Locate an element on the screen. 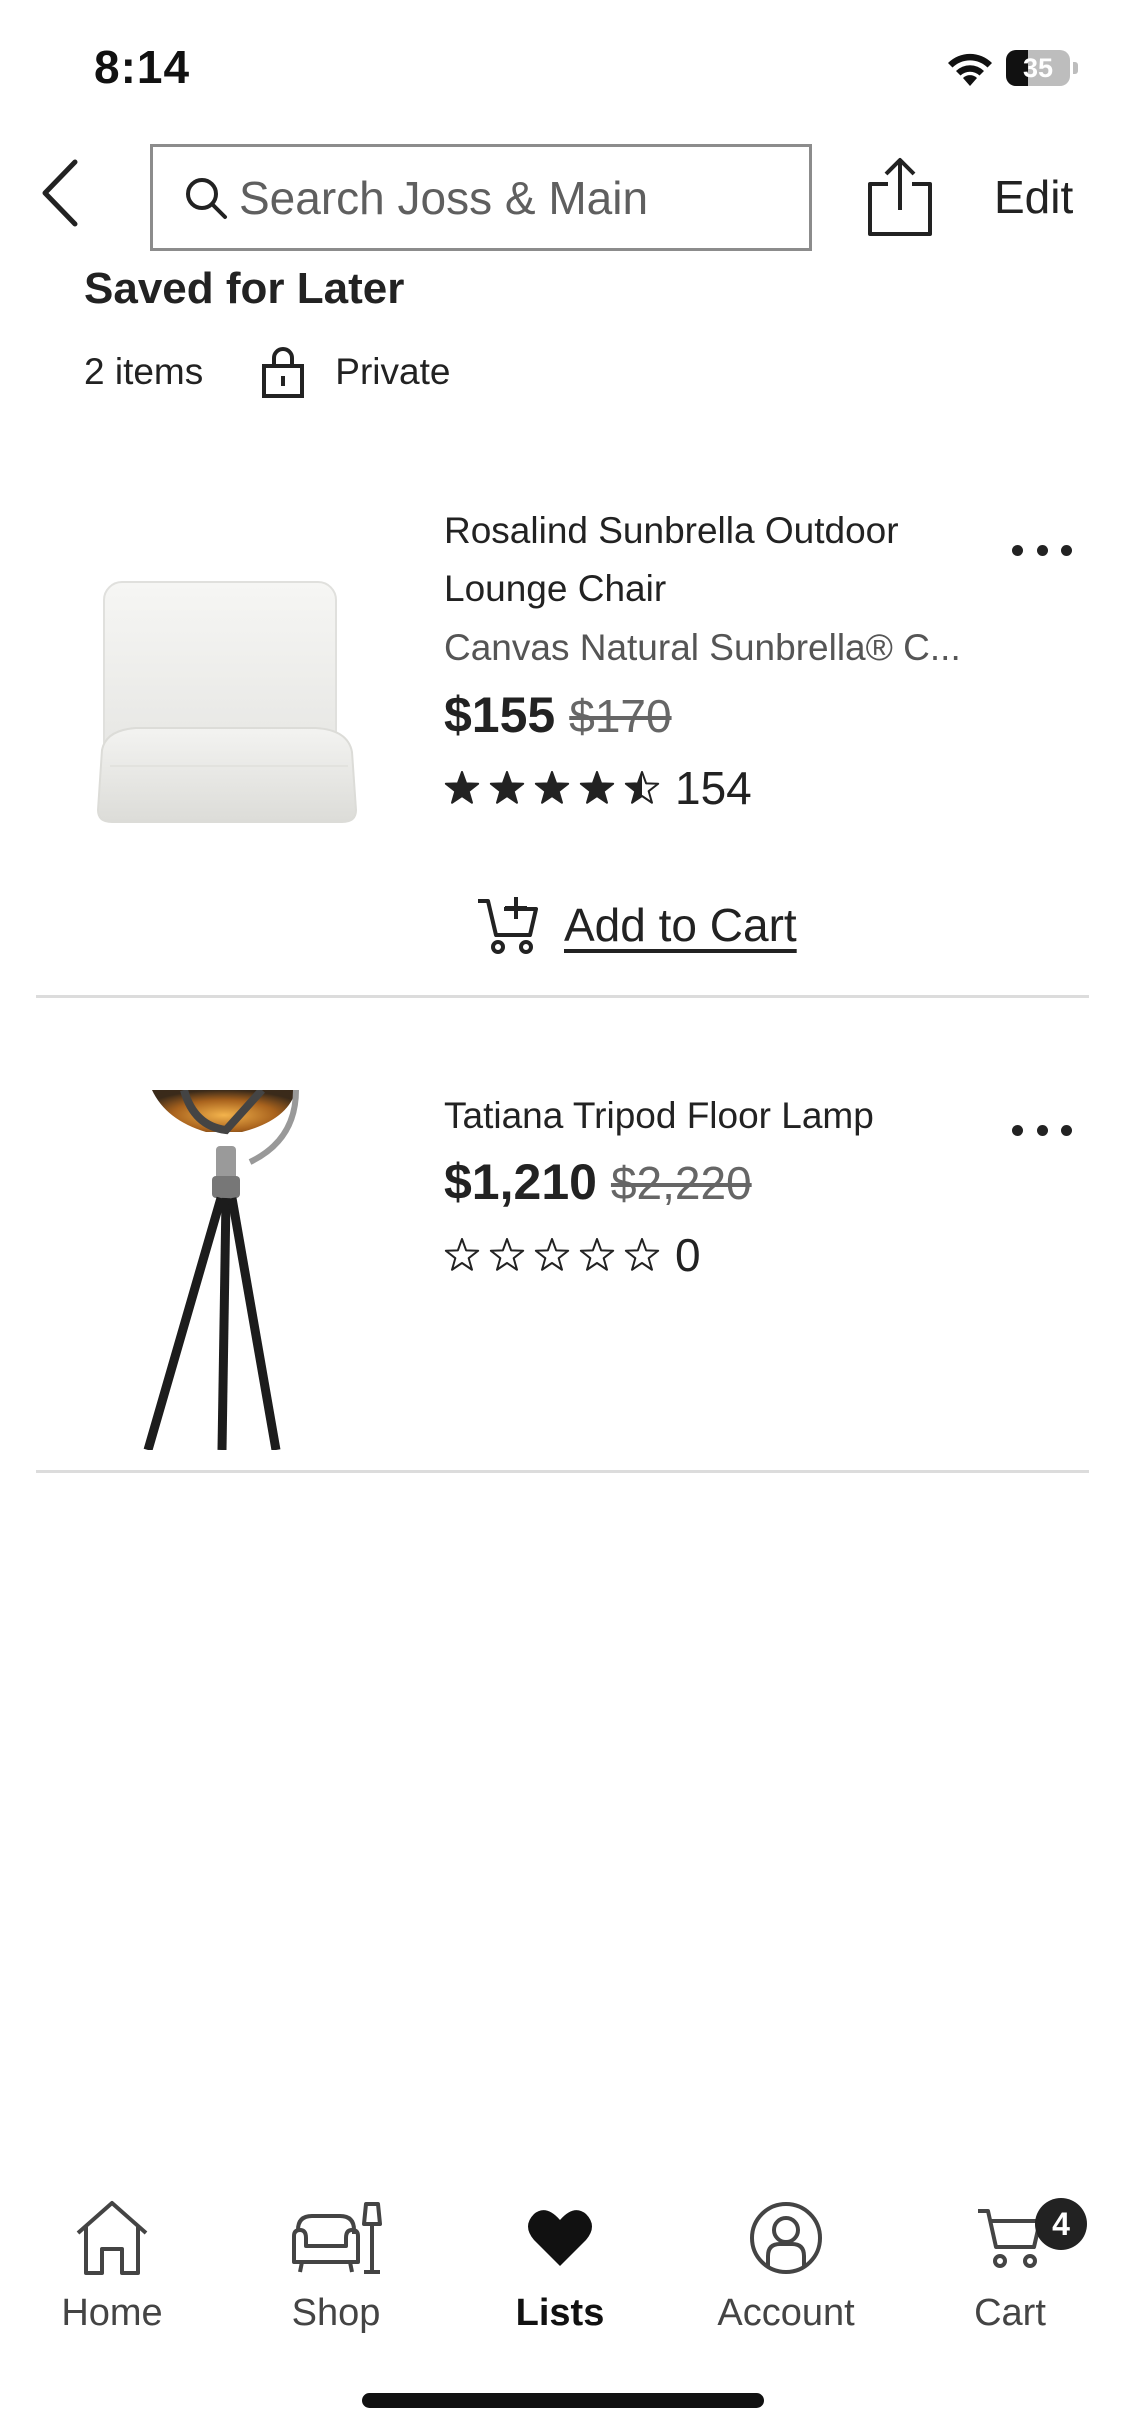 This screenshot has width=1125, height=2436. status-time: 8:14 is located at coordinates (142, 67).